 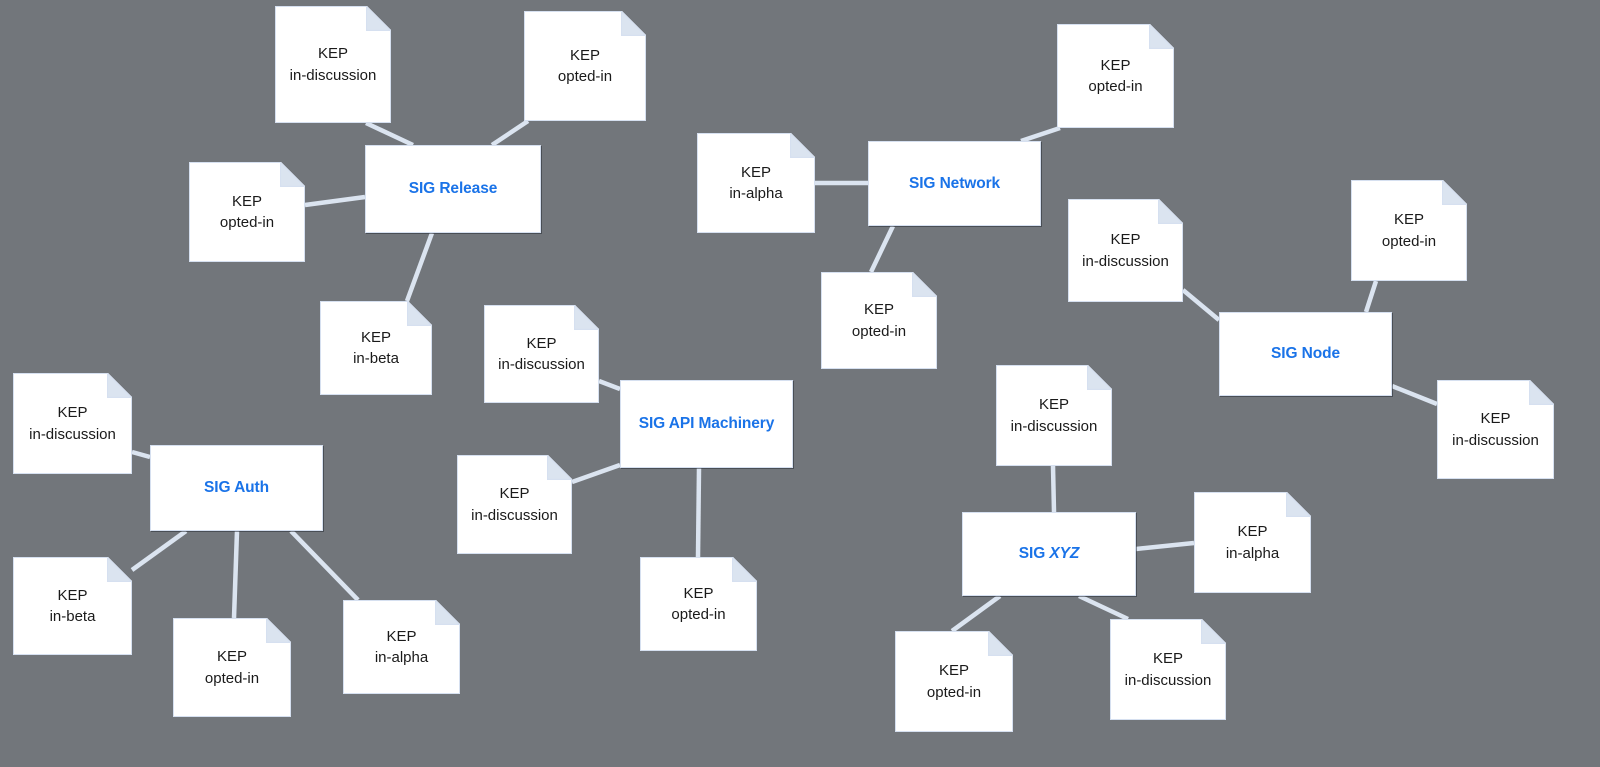 I want to click on edge-sig-node-to-kep-d3, so click(x=1414, y=395).